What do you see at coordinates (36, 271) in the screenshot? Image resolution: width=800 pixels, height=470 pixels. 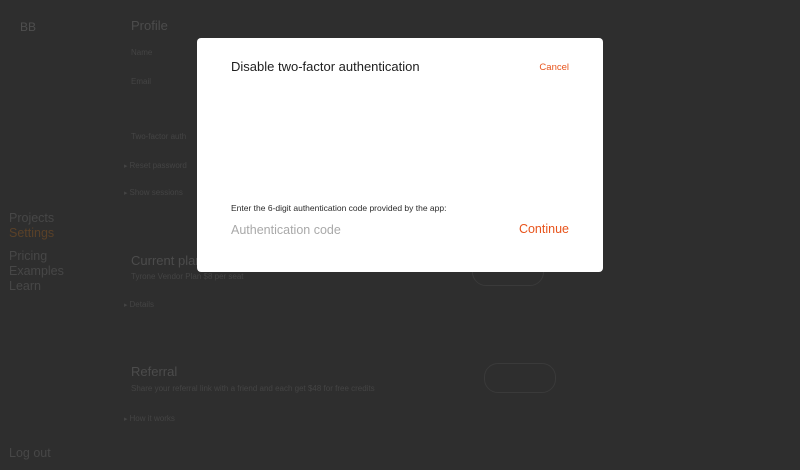 I see `sidebar-item-examples: Examples` at bounding box center [36, 271].